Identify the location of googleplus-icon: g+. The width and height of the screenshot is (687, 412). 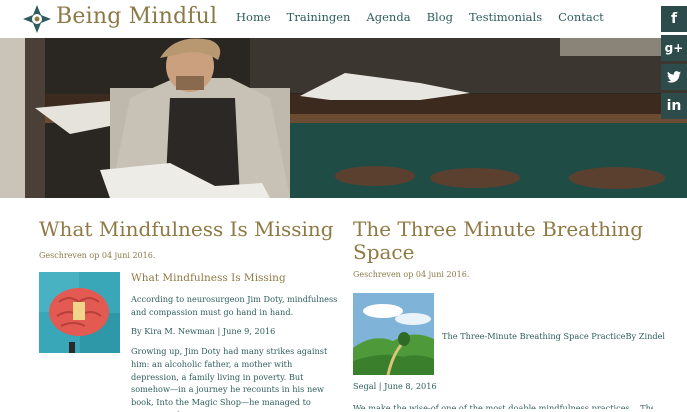
(674, 48).